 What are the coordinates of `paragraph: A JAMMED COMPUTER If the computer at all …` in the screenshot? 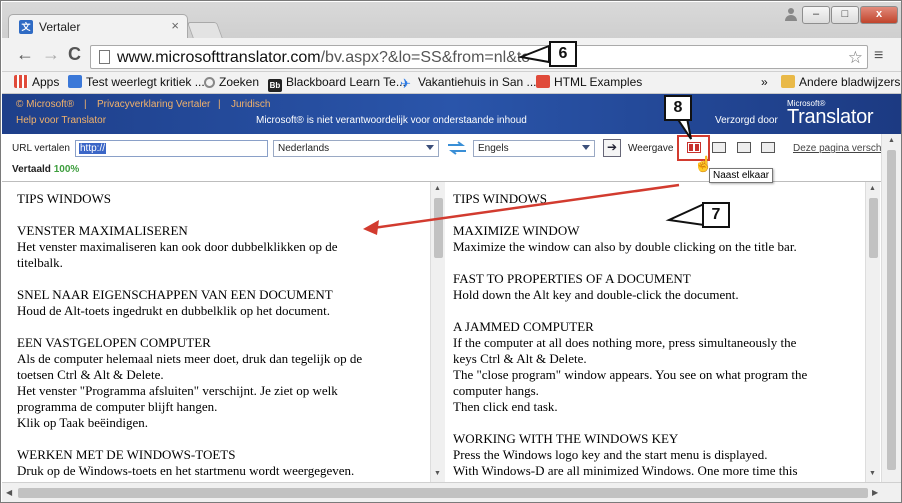 It's located at (630, 366).